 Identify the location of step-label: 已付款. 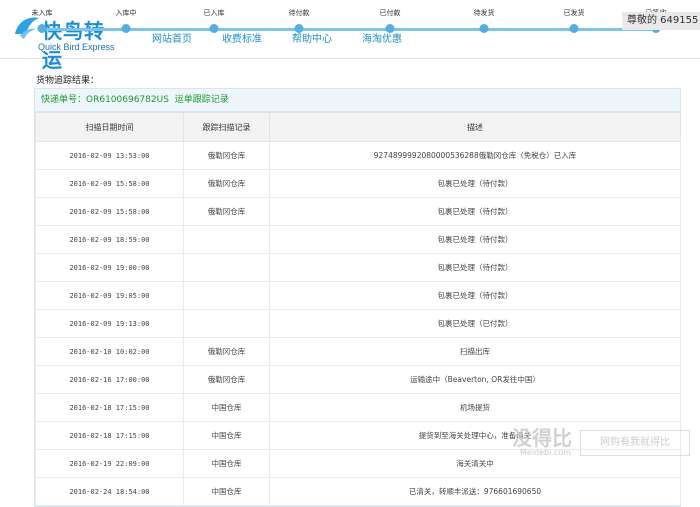
(390, 13).